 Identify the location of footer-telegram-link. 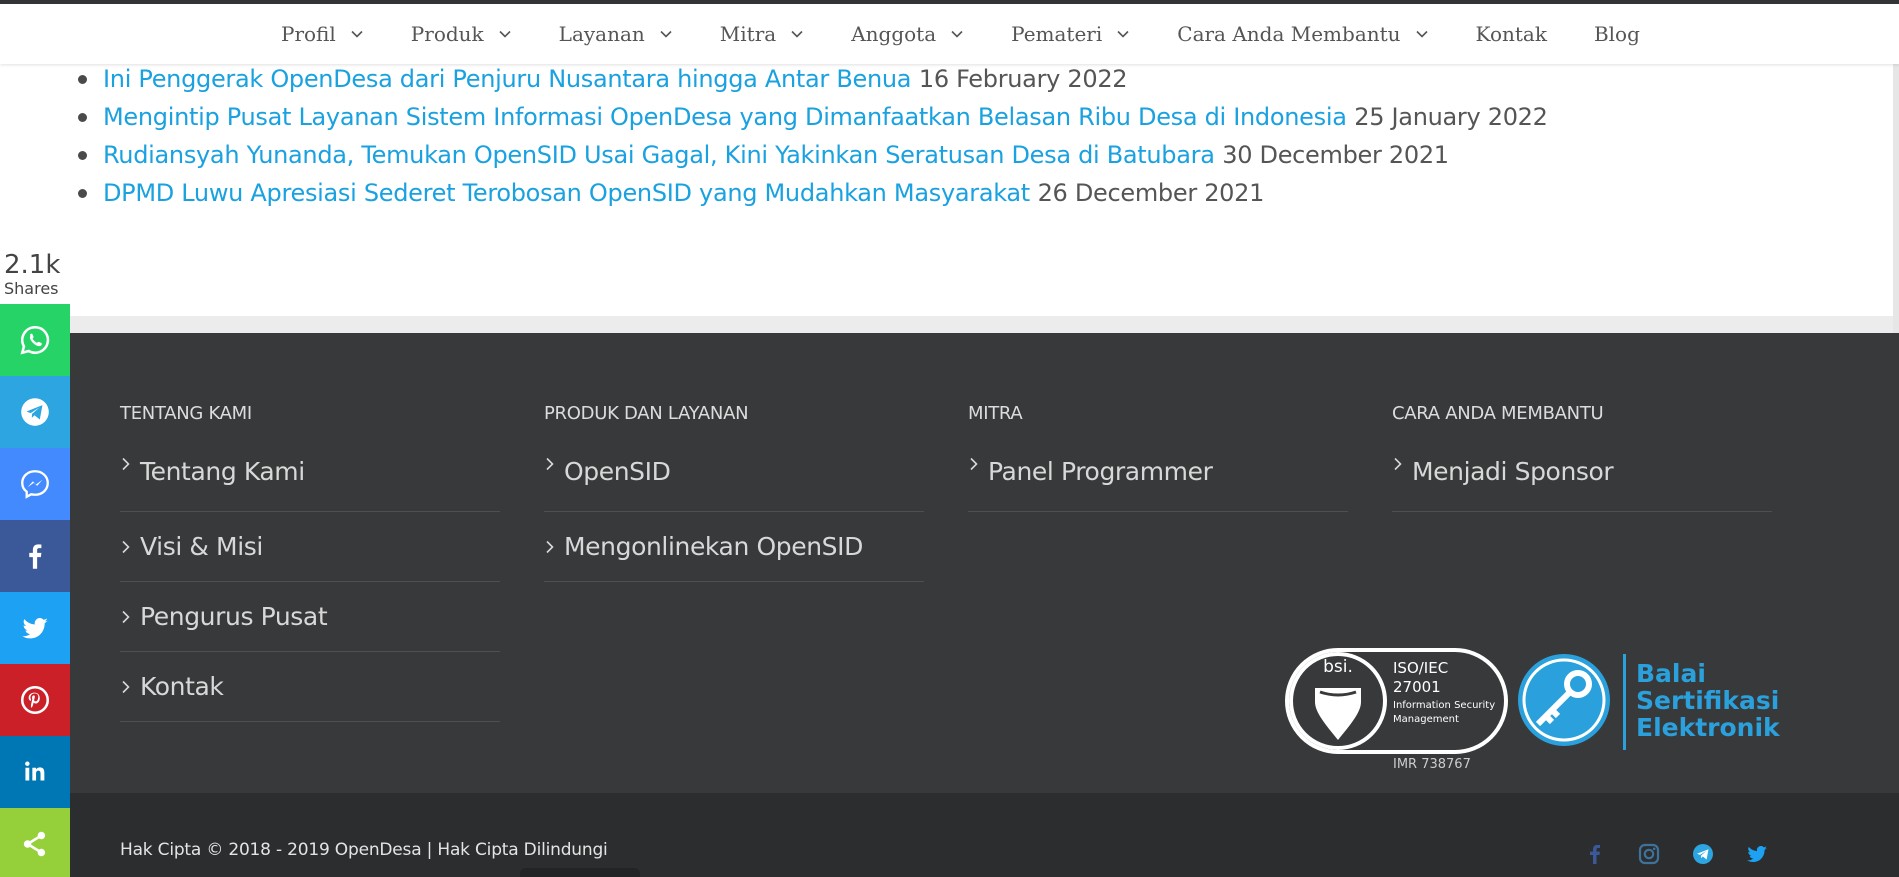
(1703, 854).